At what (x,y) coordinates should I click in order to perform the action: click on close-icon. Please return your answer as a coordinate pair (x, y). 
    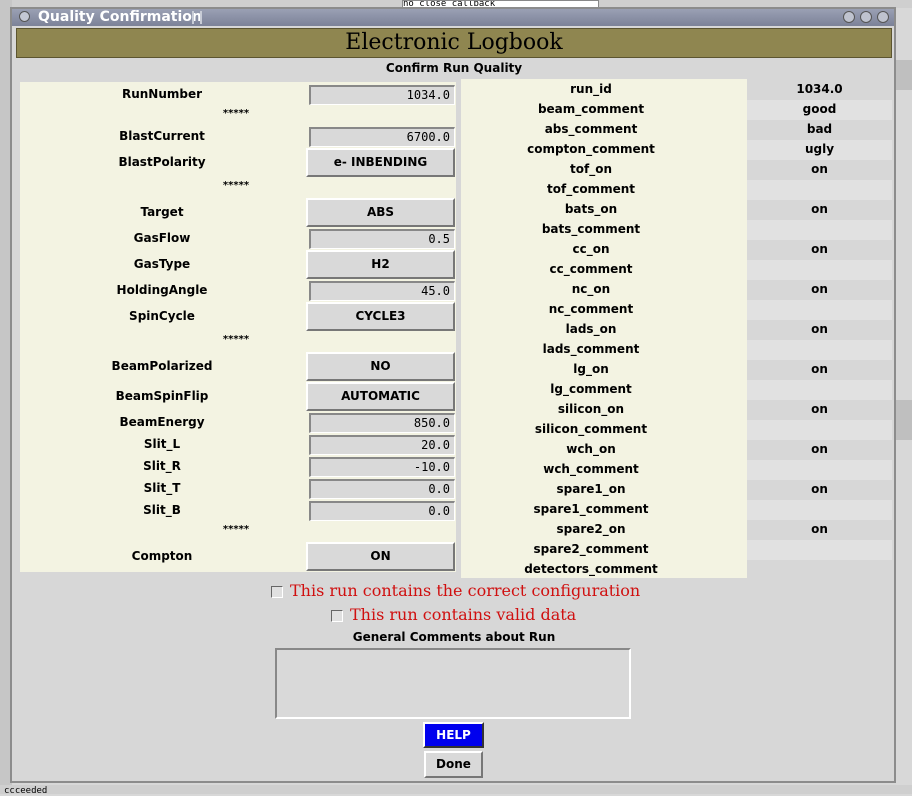
    Looking at the image, I should click on (883, 17).